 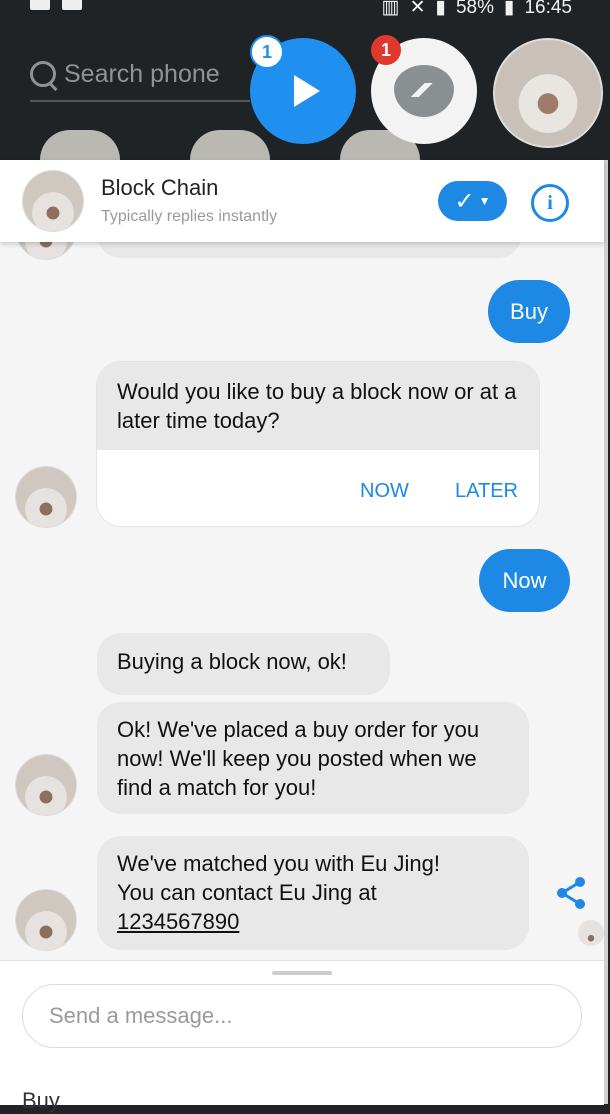 What do you see at coordinates (524, 580) in the screenshot?
I see `user-message: Now` at bounding box center [524, 580].